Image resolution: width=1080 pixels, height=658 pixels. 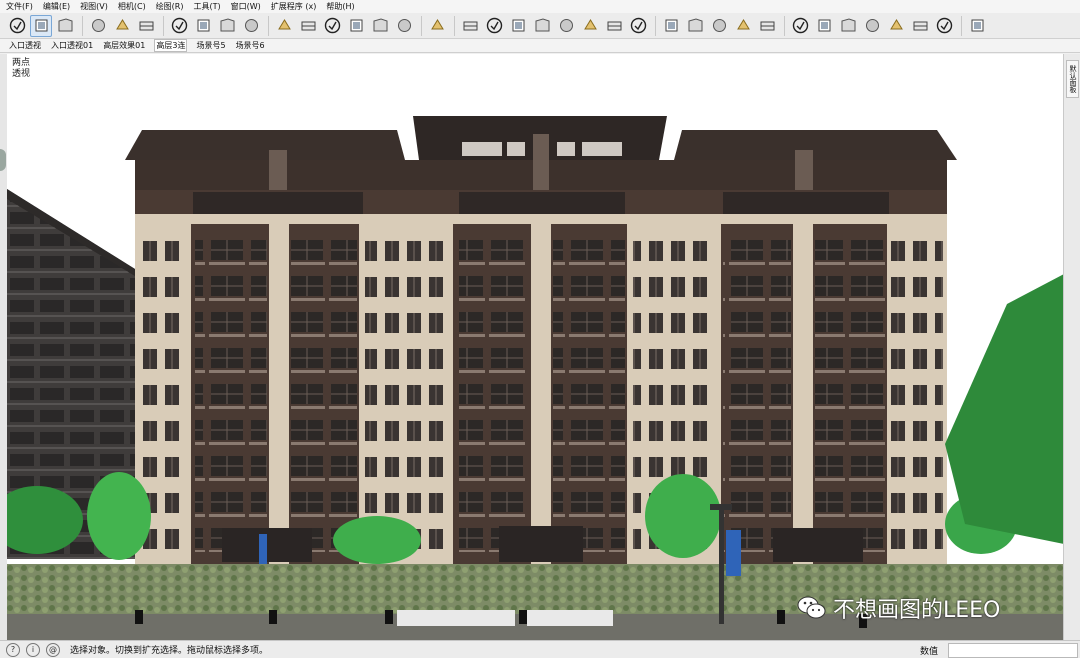 I want to click on projection-label: 透视, so click(x=21, y=74).